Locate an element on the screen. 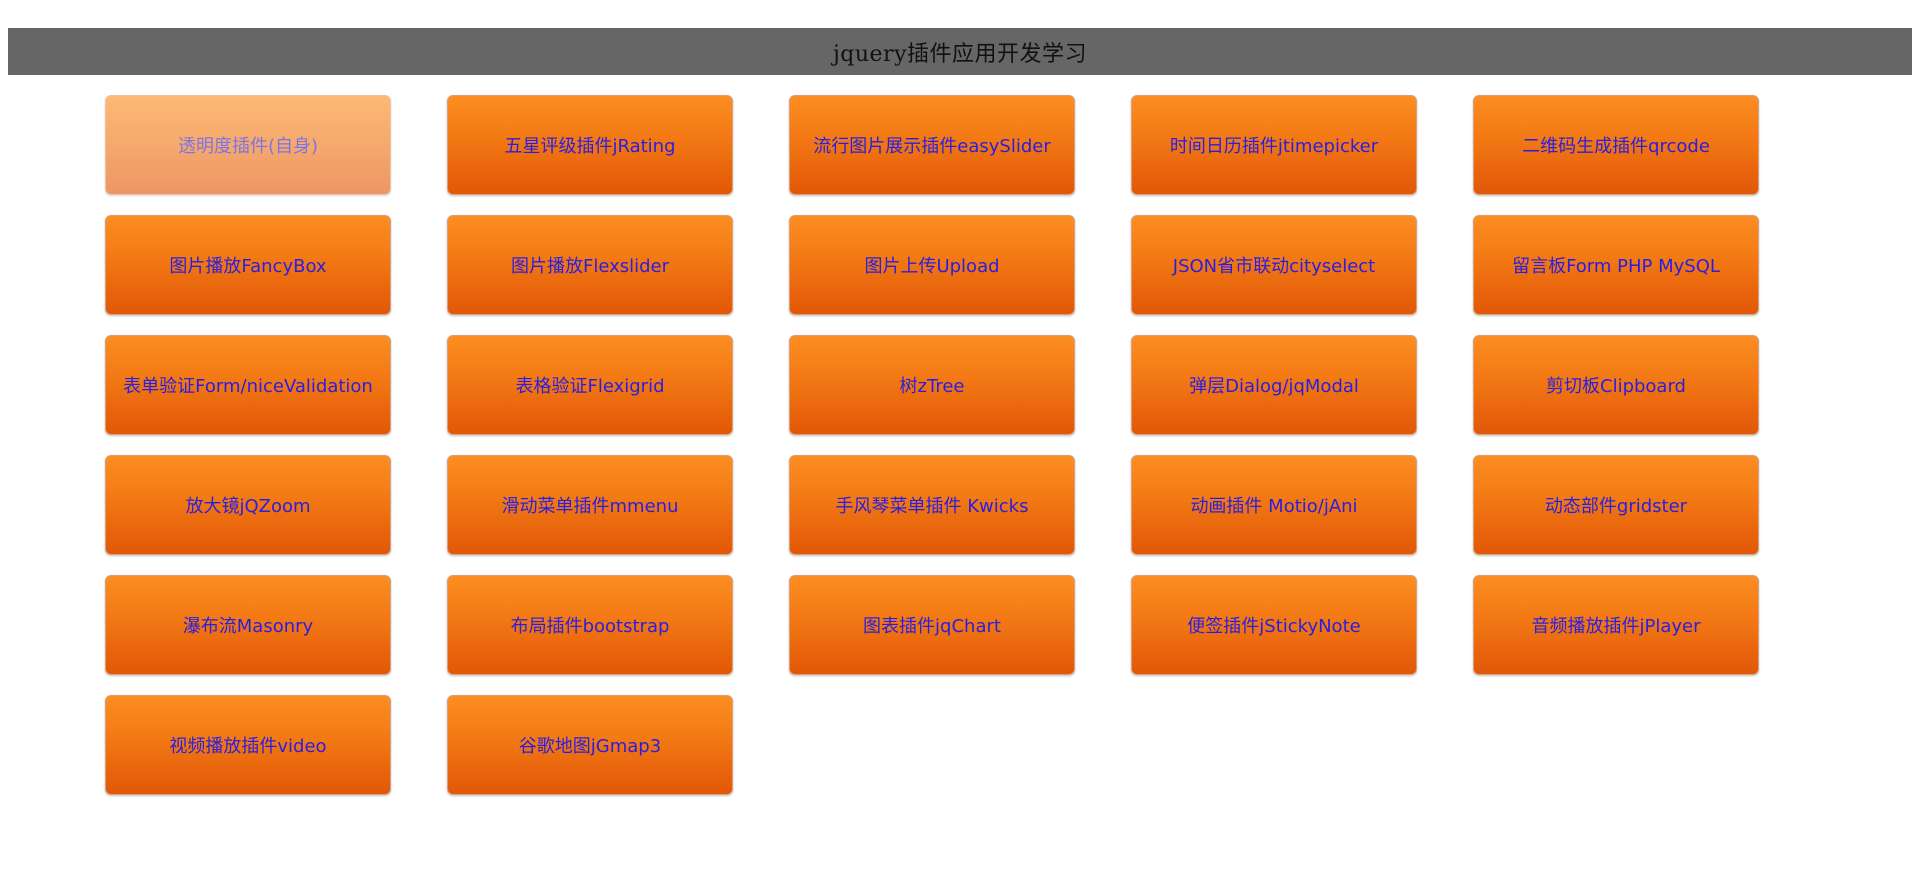 The height and width of the screenshot is (872, 1920). plugin-label: 动画插件 Motio/jAni is located at coordinates (1274, 506).